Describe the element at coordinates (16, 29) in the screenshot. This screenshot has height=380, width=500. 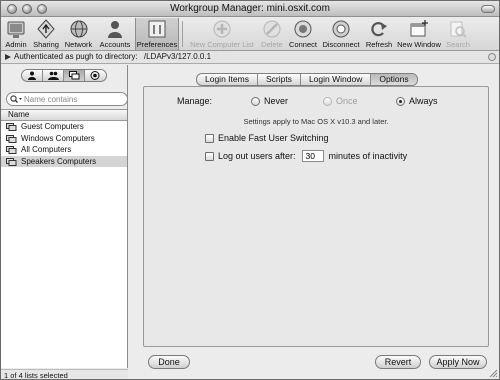
I see `admin-icon` at that location.